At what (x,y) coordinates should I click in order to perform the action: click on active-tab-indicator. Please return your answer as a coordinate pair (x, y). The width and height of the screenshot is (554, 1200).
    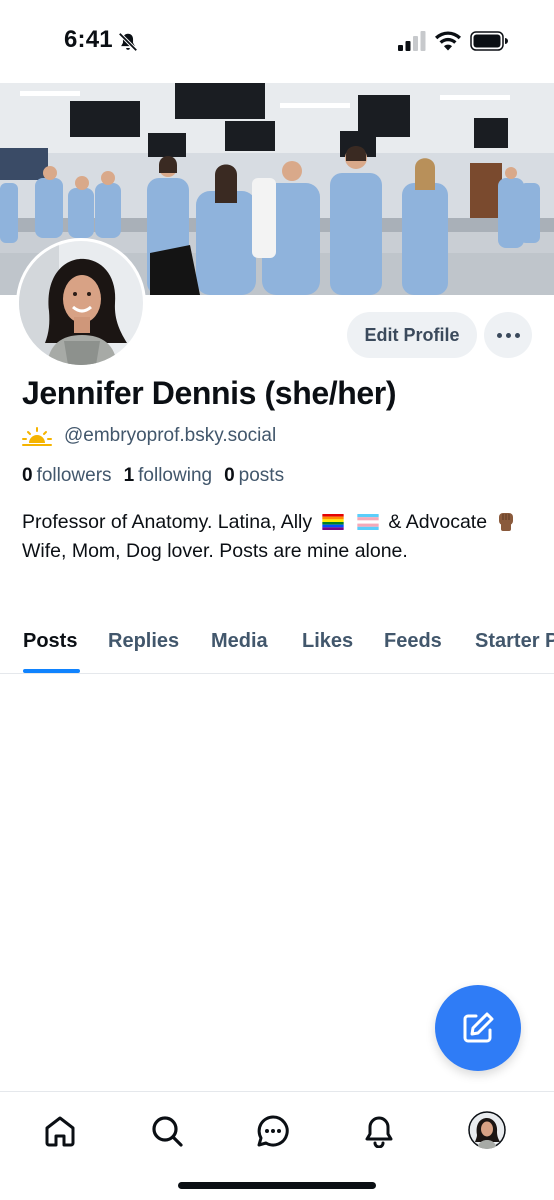
    Looking at the image, I should click on (51, 671).